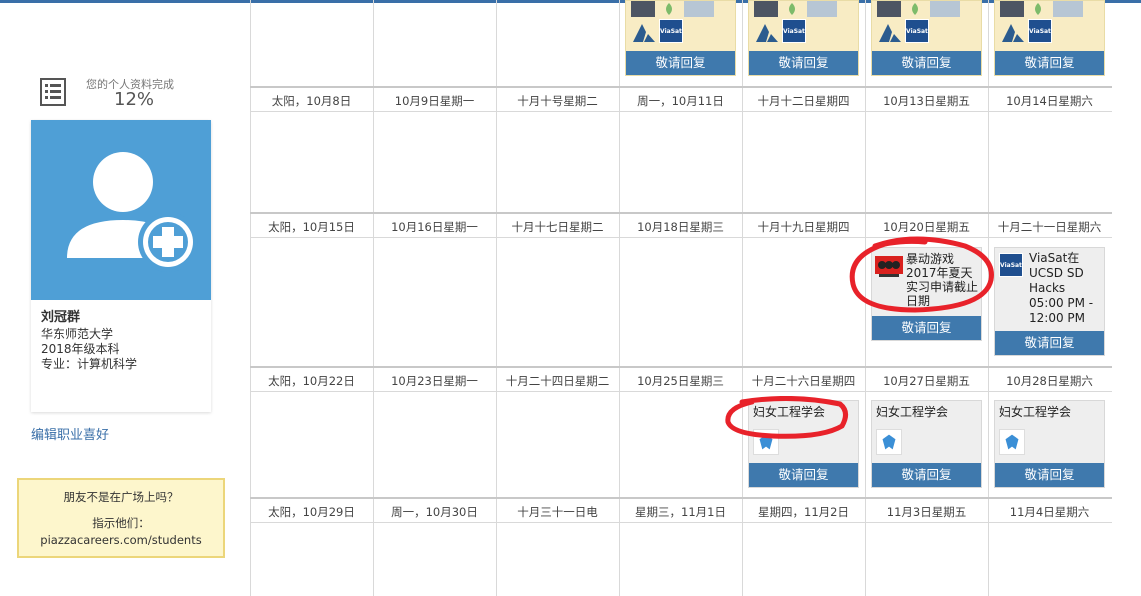 This screenshot has height=596, width=1141. Describe the element at coordinates (803, 512) in the screenshot. I see `day-label: 星期四，11月2日` at that location.